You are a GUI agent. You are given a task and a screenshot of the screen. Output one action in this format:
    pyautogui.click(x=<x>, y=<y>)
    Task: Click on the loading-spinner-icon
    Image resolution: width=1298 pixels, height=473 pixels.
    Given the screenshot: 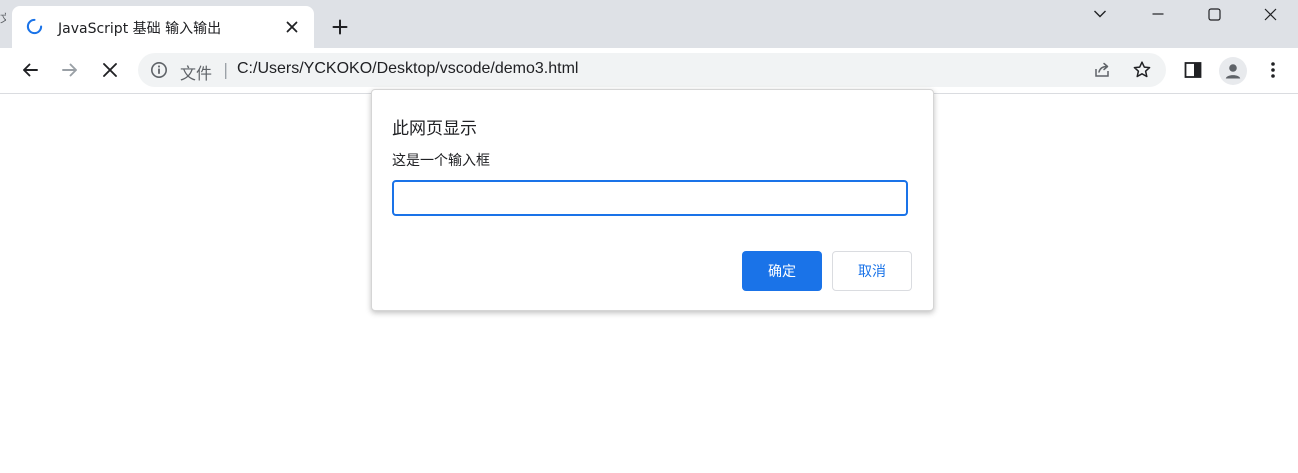 What is the action you would take?
    pyautogui.click(x=34, y=26)
    